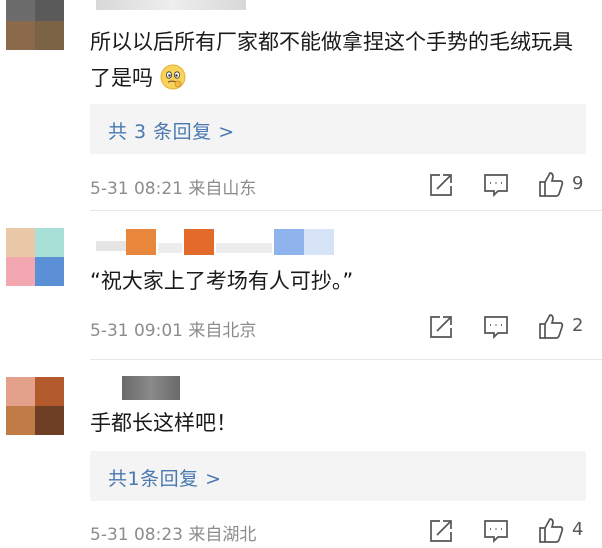 Image resolution: width=602 pixels, height=548 pixels. What do you see at coordinates (578, 529) in the screenshot?
I see `like-count: 4` at bounding box center [578, 529].